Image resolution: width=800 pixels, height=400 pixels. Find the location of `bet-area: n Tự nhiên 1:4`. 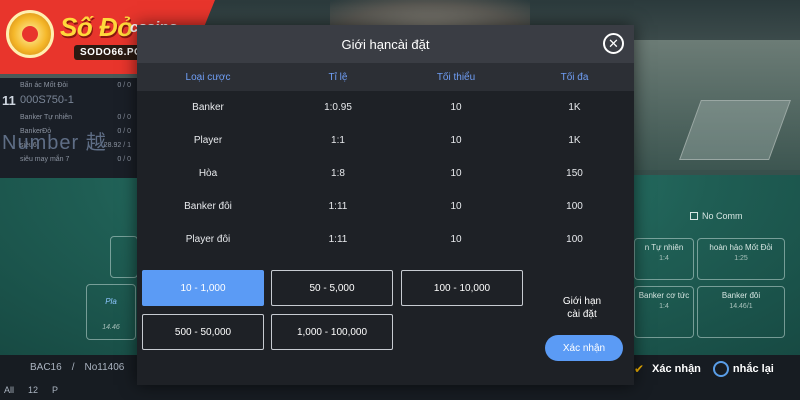

bet-area: n Tự nhiên 1:4 is located at coordinates (664, 259).